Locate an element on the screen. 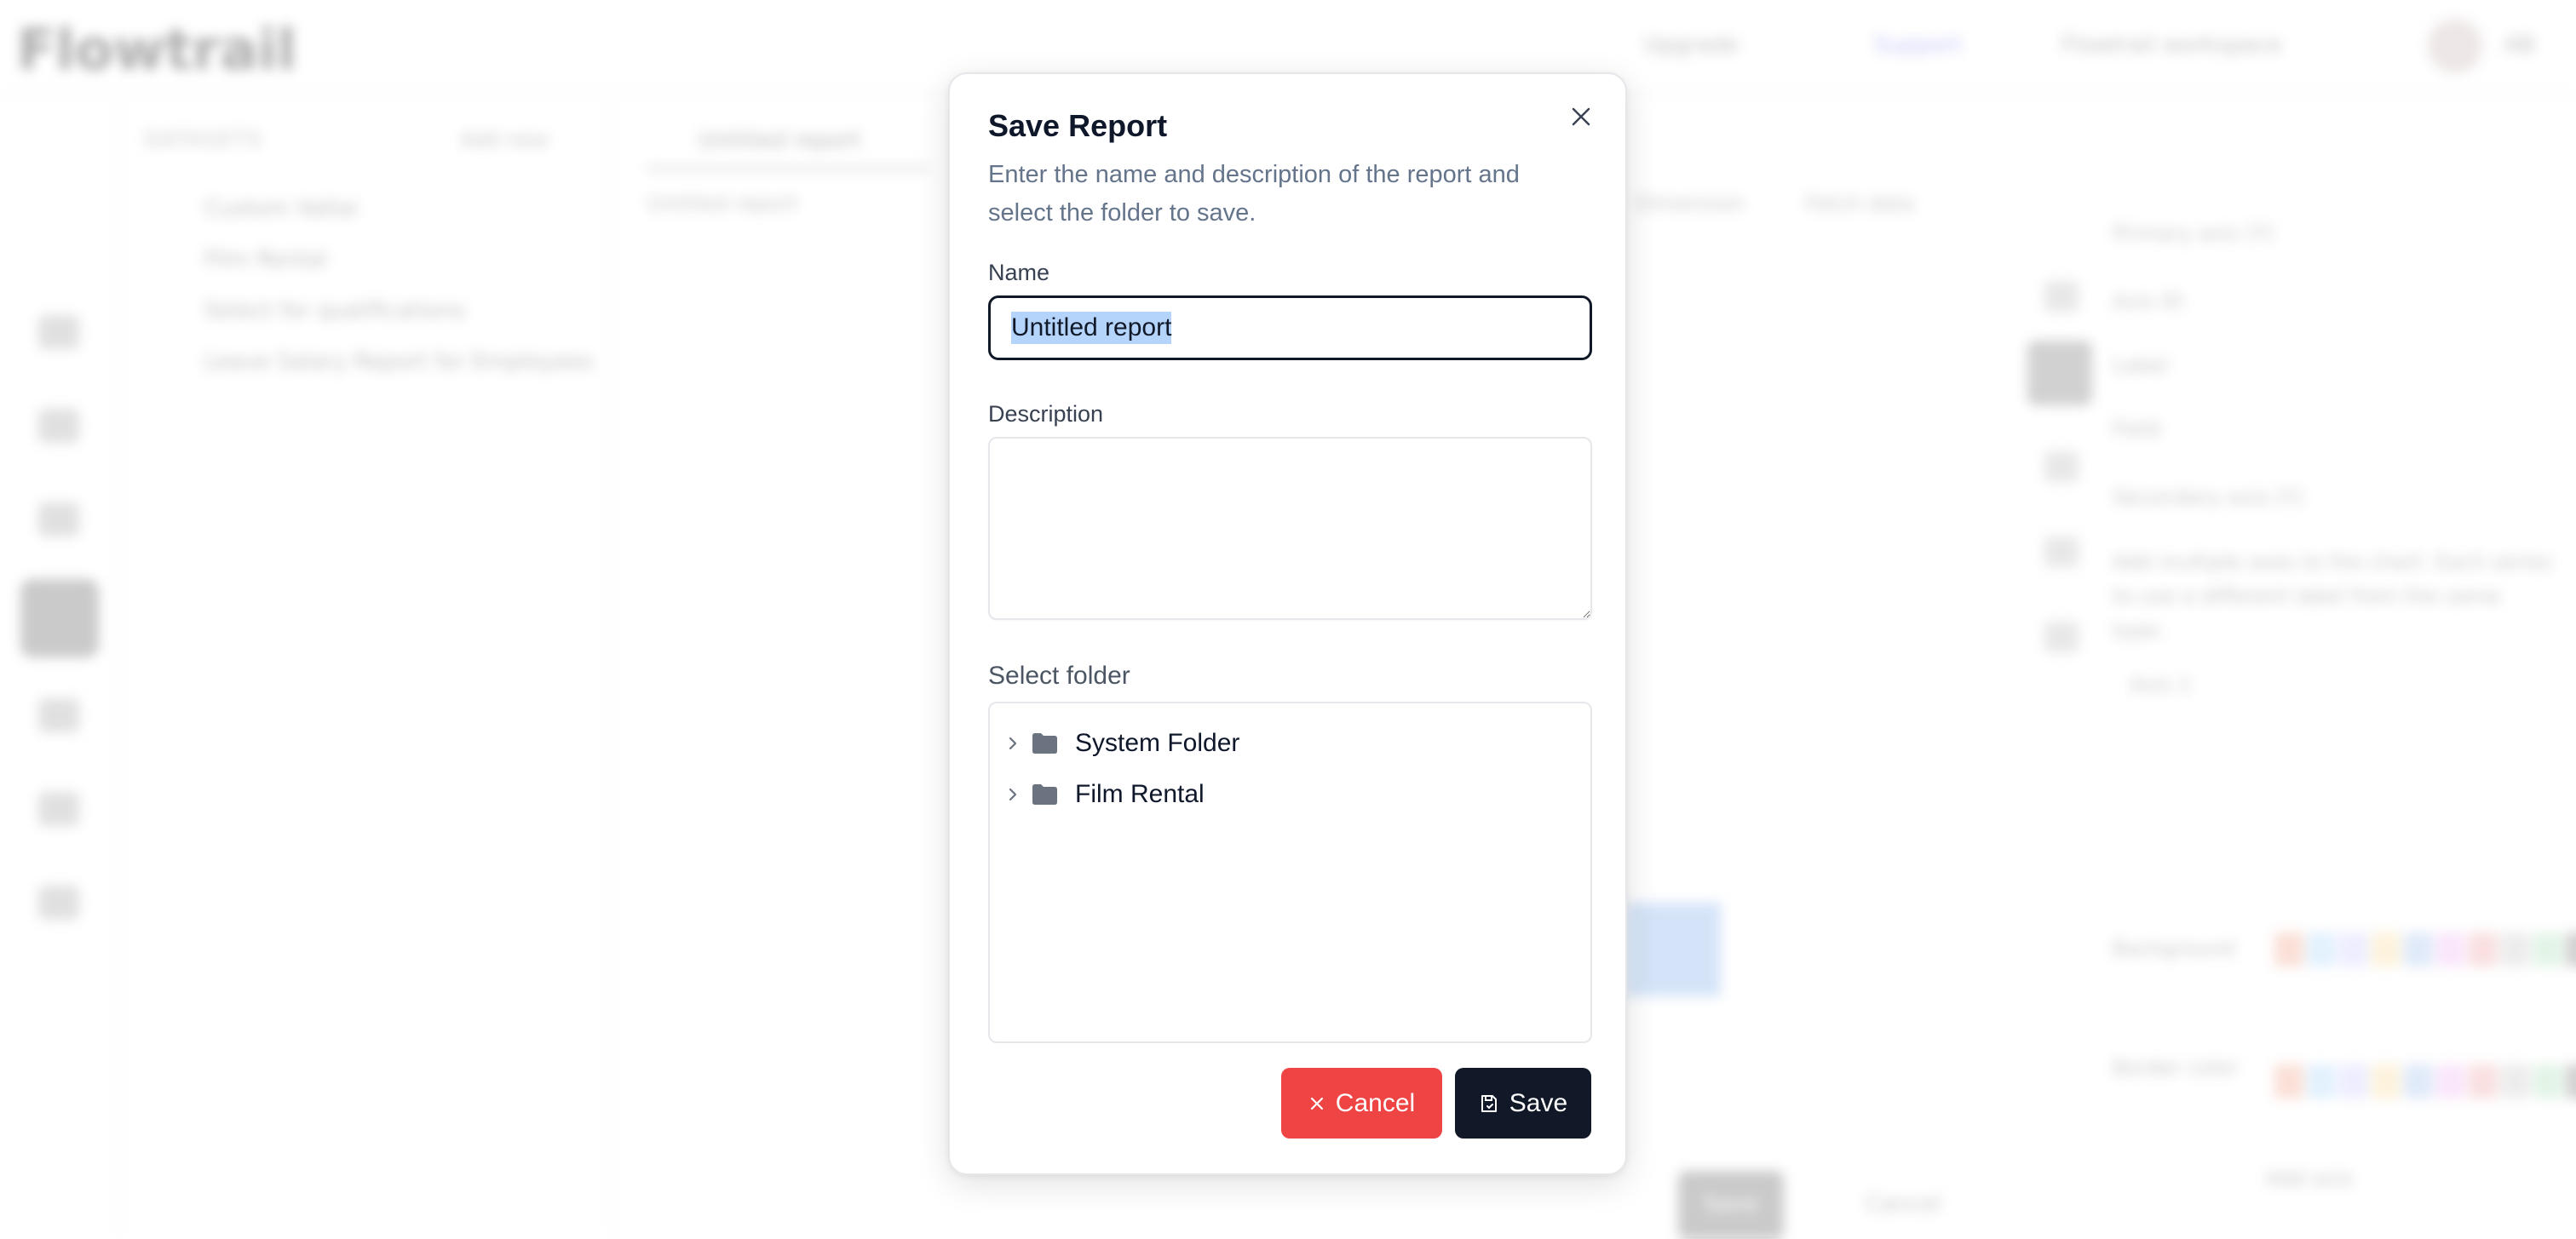 Image resolution: width=2576 pixels, height=1239 pixels. cancel-button: Cancel is located at coordinates (1361, 1103).